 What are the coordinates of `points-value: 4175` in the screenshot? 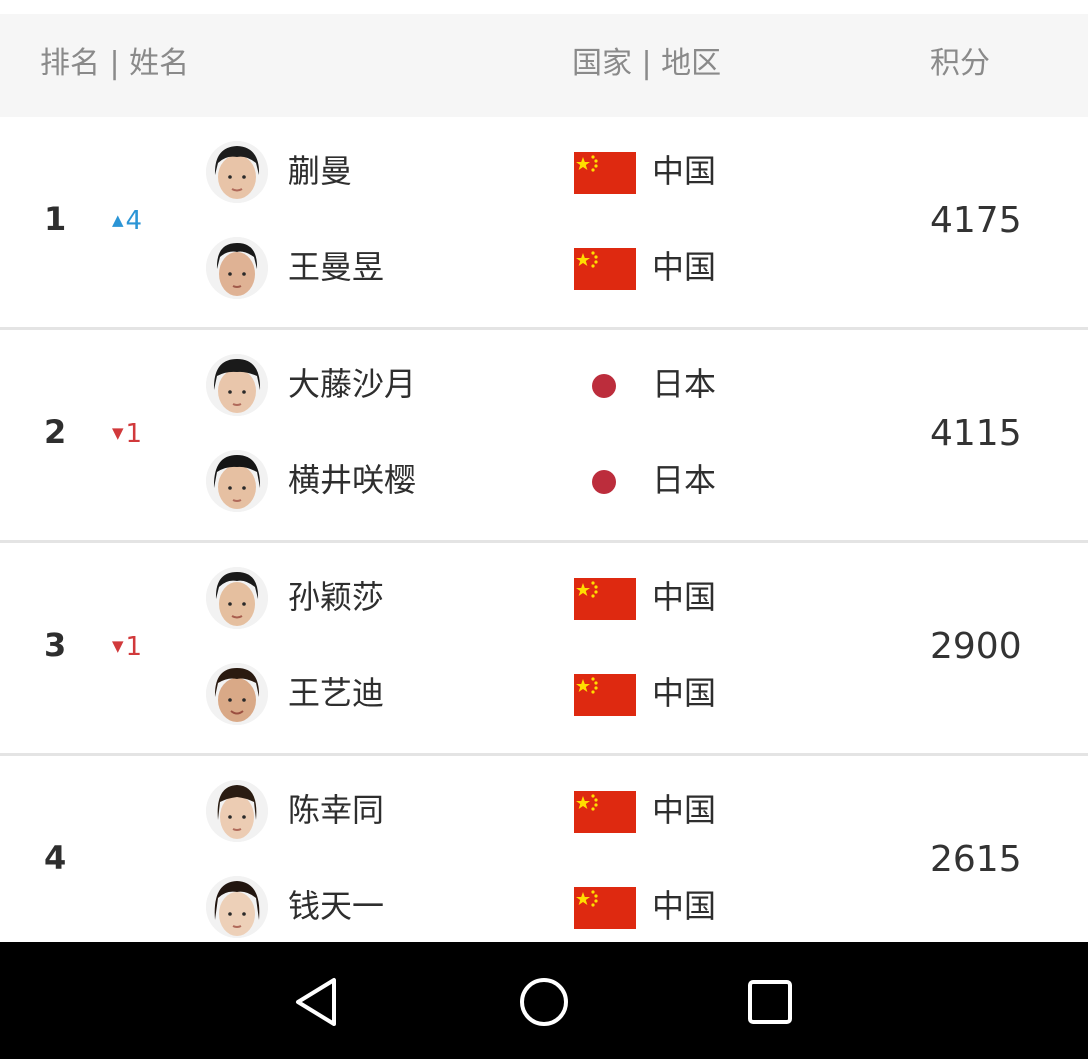 It's located at (976, 220).